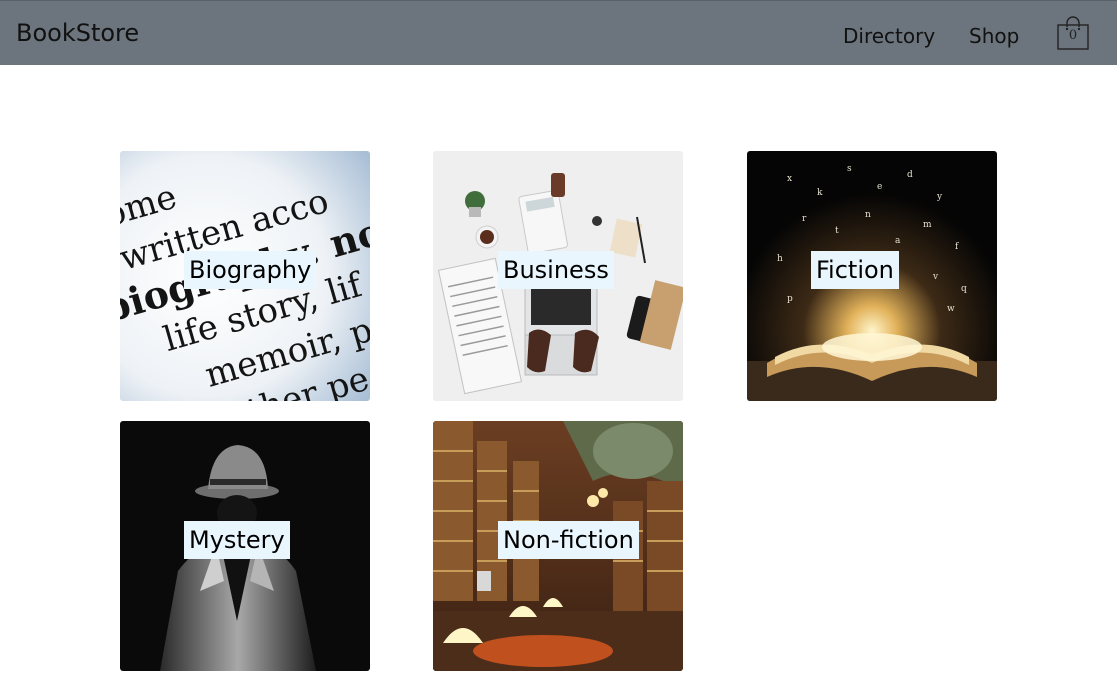 The image size is (1117, 689). I want to click on svg-text: v, so click(935, 277).